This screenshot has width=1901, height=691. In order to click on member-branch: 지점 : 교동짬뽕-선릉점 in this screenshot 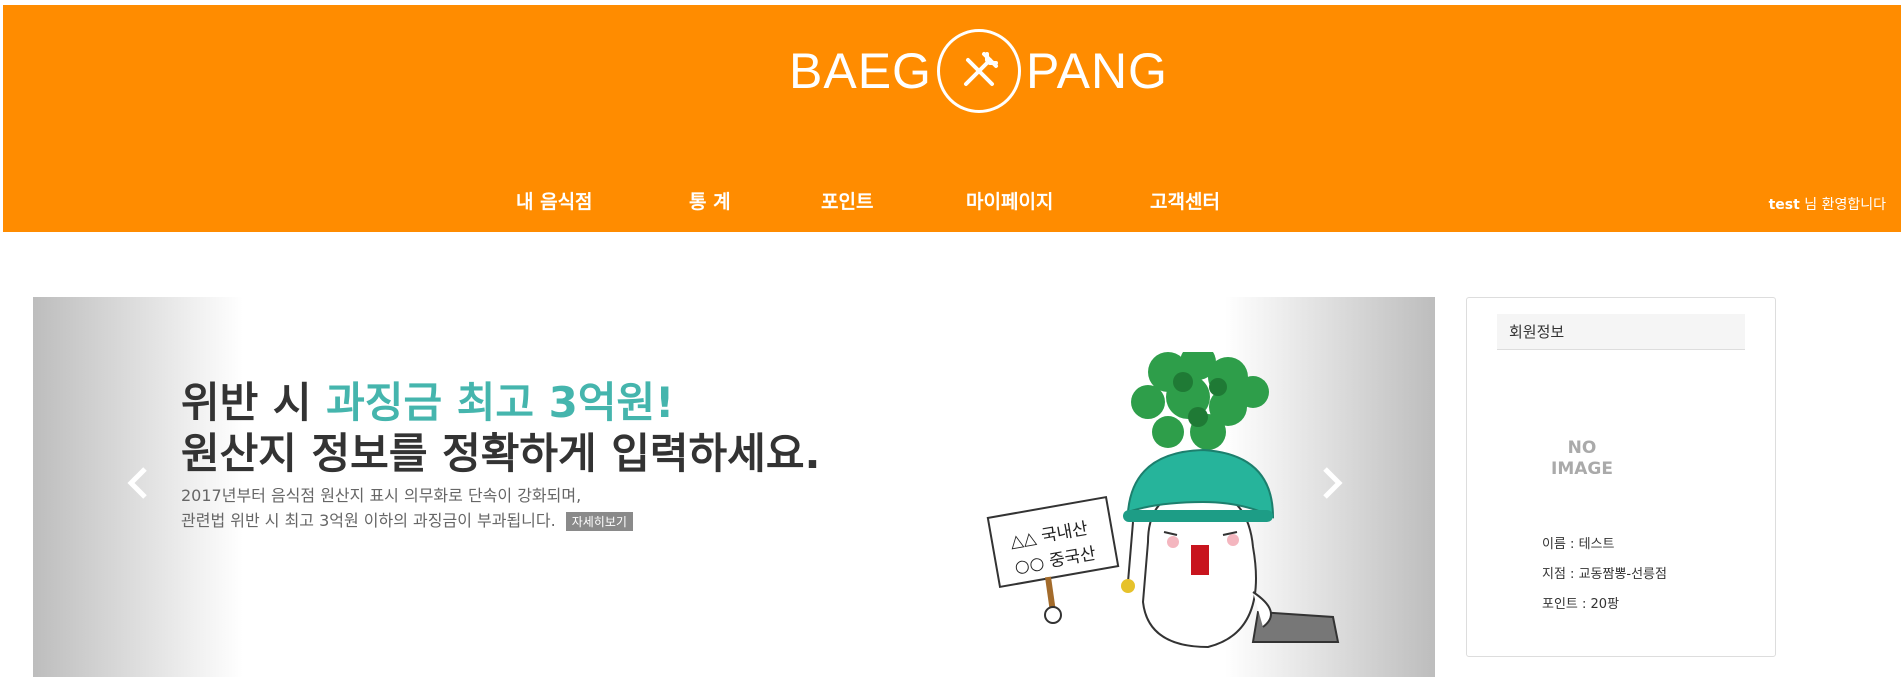, I will do `click(1604, 574)`.